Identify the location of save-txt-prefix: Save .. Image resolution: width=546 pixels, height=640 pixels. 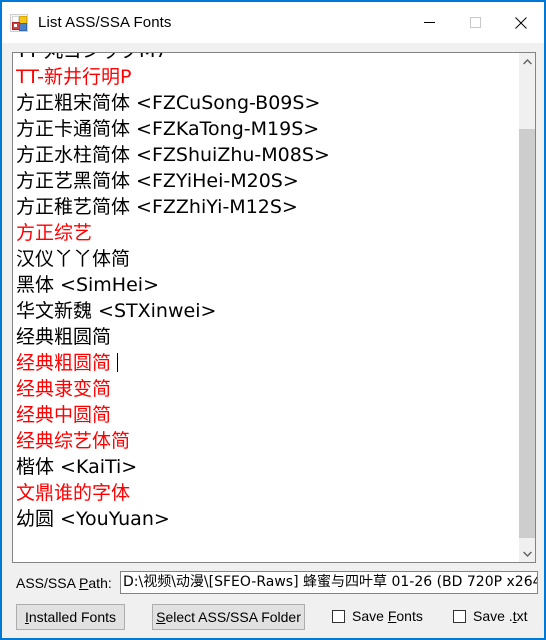
(493, 616).